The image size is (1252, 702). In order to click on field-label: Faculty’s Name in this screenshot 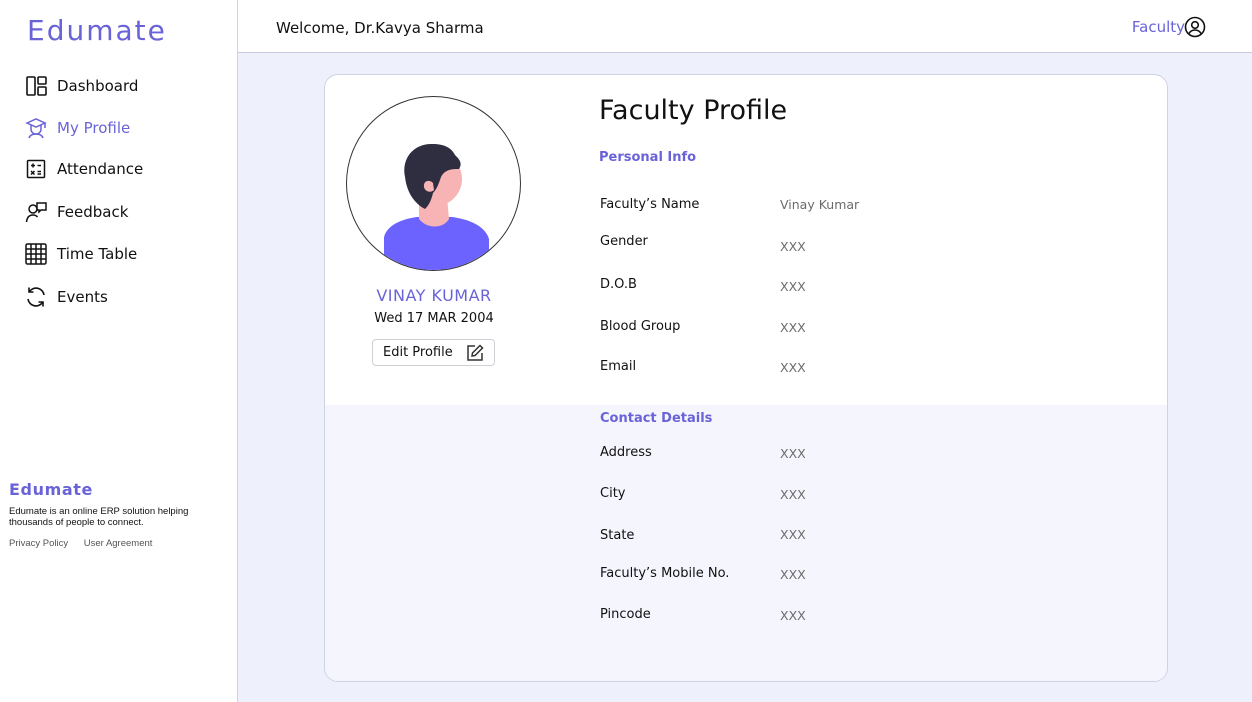, I will do `click(650, 204)`.